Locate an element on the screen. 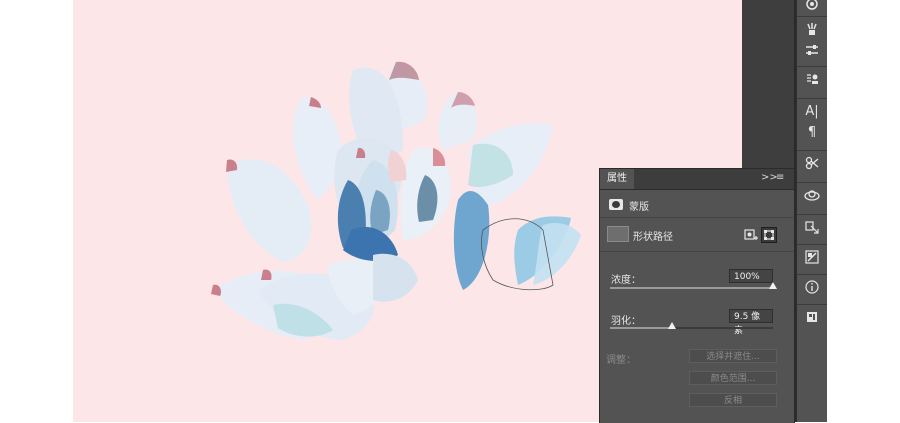  panel-header: 属性 >> ≡ is located at coordinates (697, 179).